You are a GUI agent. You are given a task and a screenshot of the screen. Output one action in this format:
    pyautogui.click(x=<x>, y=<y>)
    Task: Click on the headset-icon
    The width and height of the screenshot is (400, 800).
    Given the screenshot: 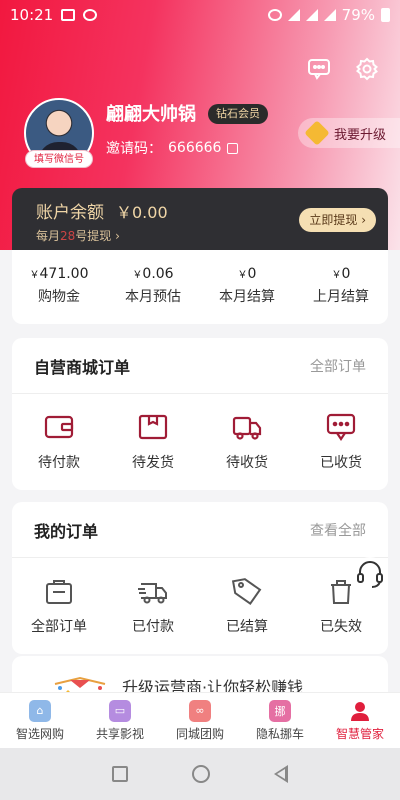 What is the action you would take?
    pyautogui.click(x=370, y=574)
    